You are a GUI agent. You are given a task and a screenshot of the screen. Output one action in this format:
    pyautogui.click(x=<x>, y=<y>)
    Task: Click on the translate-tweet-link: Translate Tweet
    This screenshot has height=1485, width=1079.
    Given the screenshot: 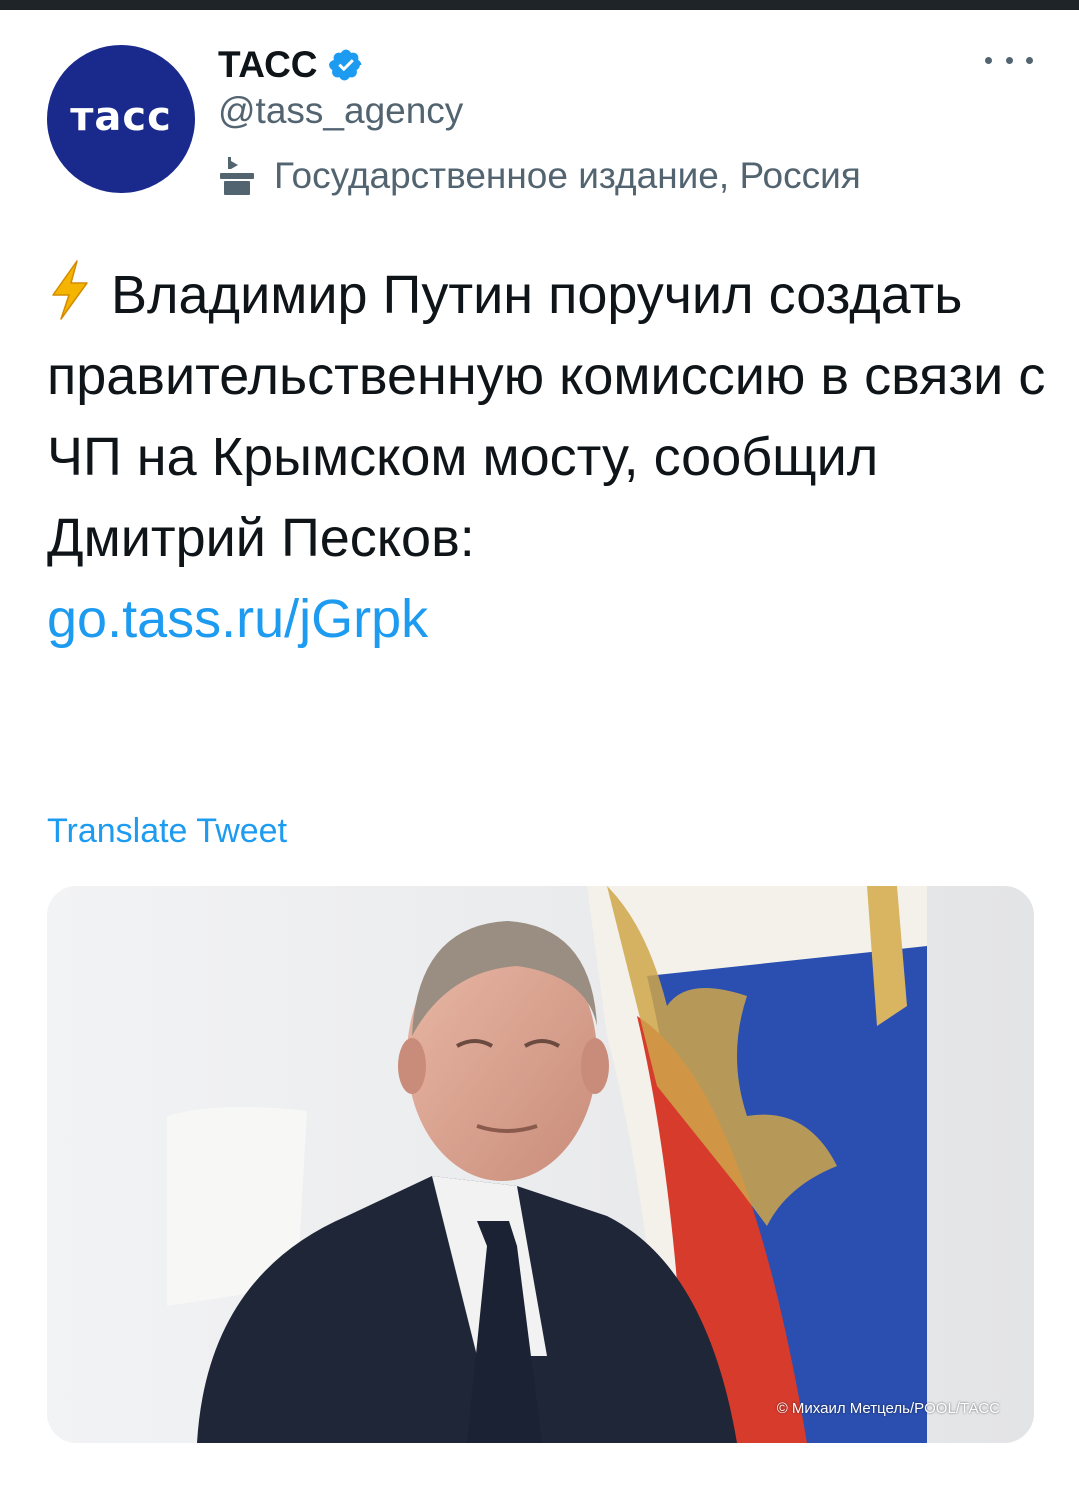 What is the action you would take?
    pyautogui.click(x=167, y=831)
    